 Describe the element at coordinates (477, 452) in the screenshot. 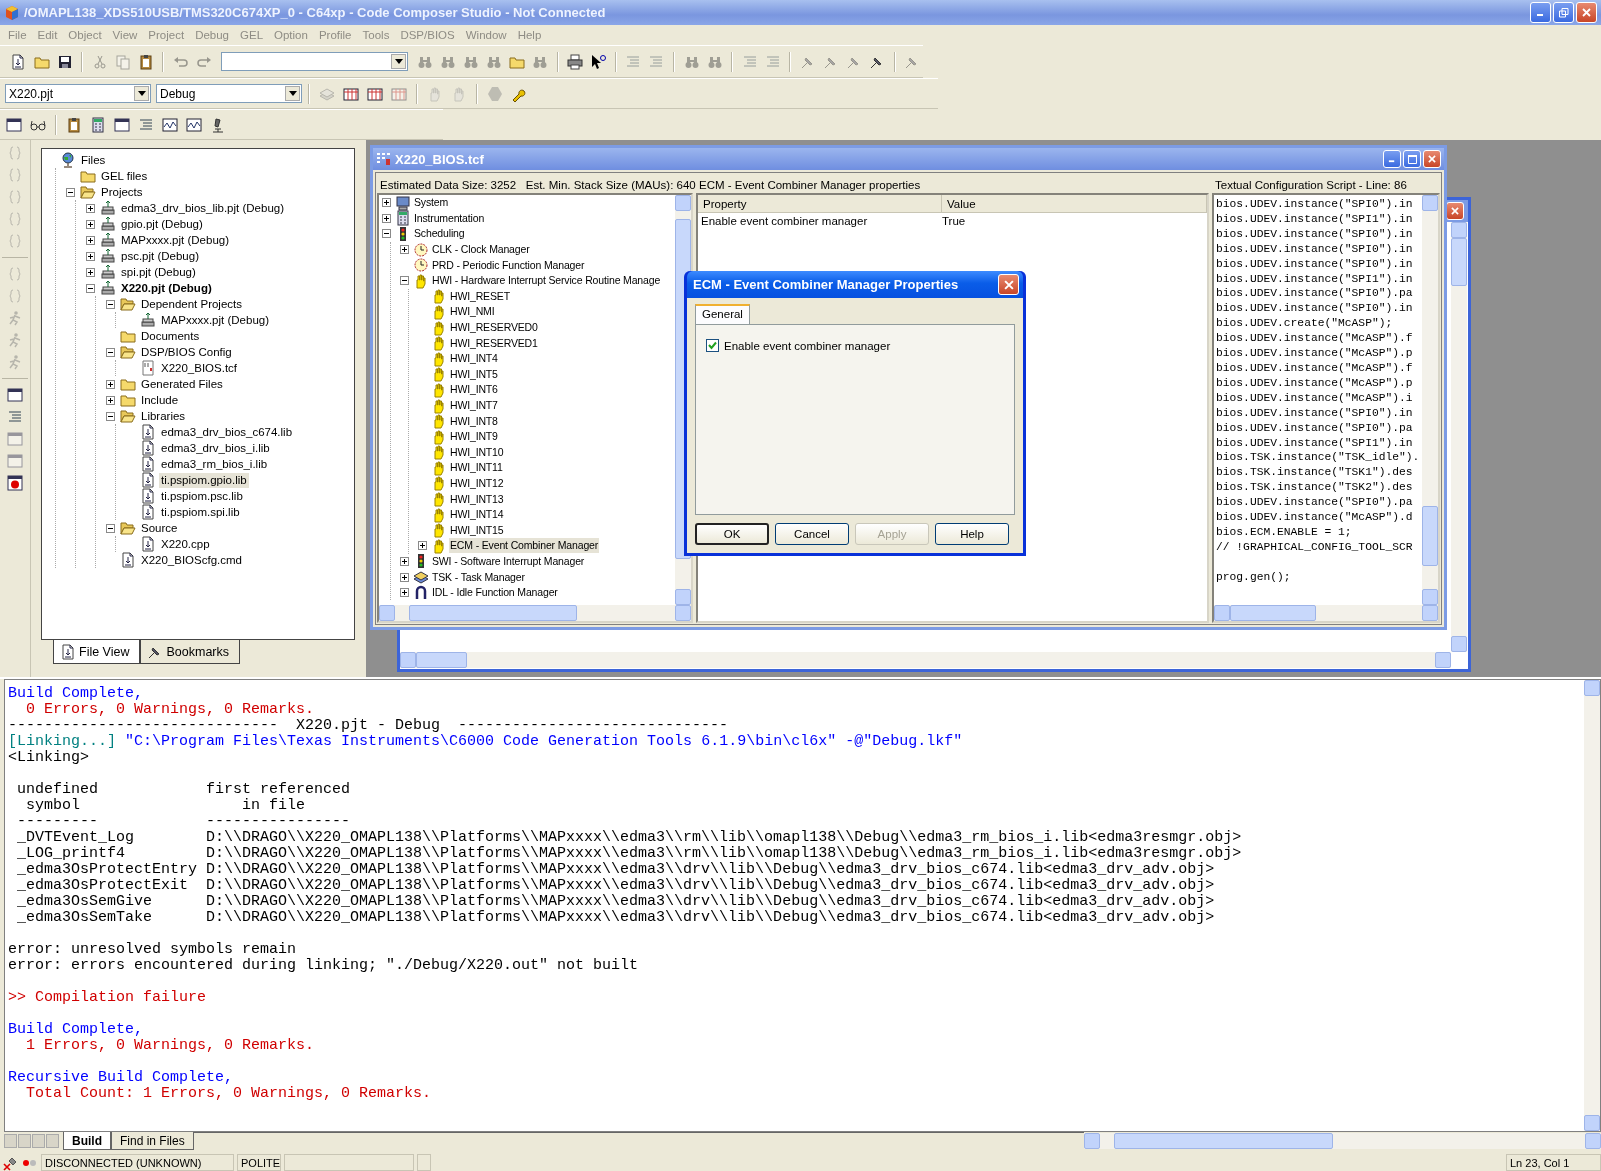

I see `tree-item: HWI_INT10` at that location.